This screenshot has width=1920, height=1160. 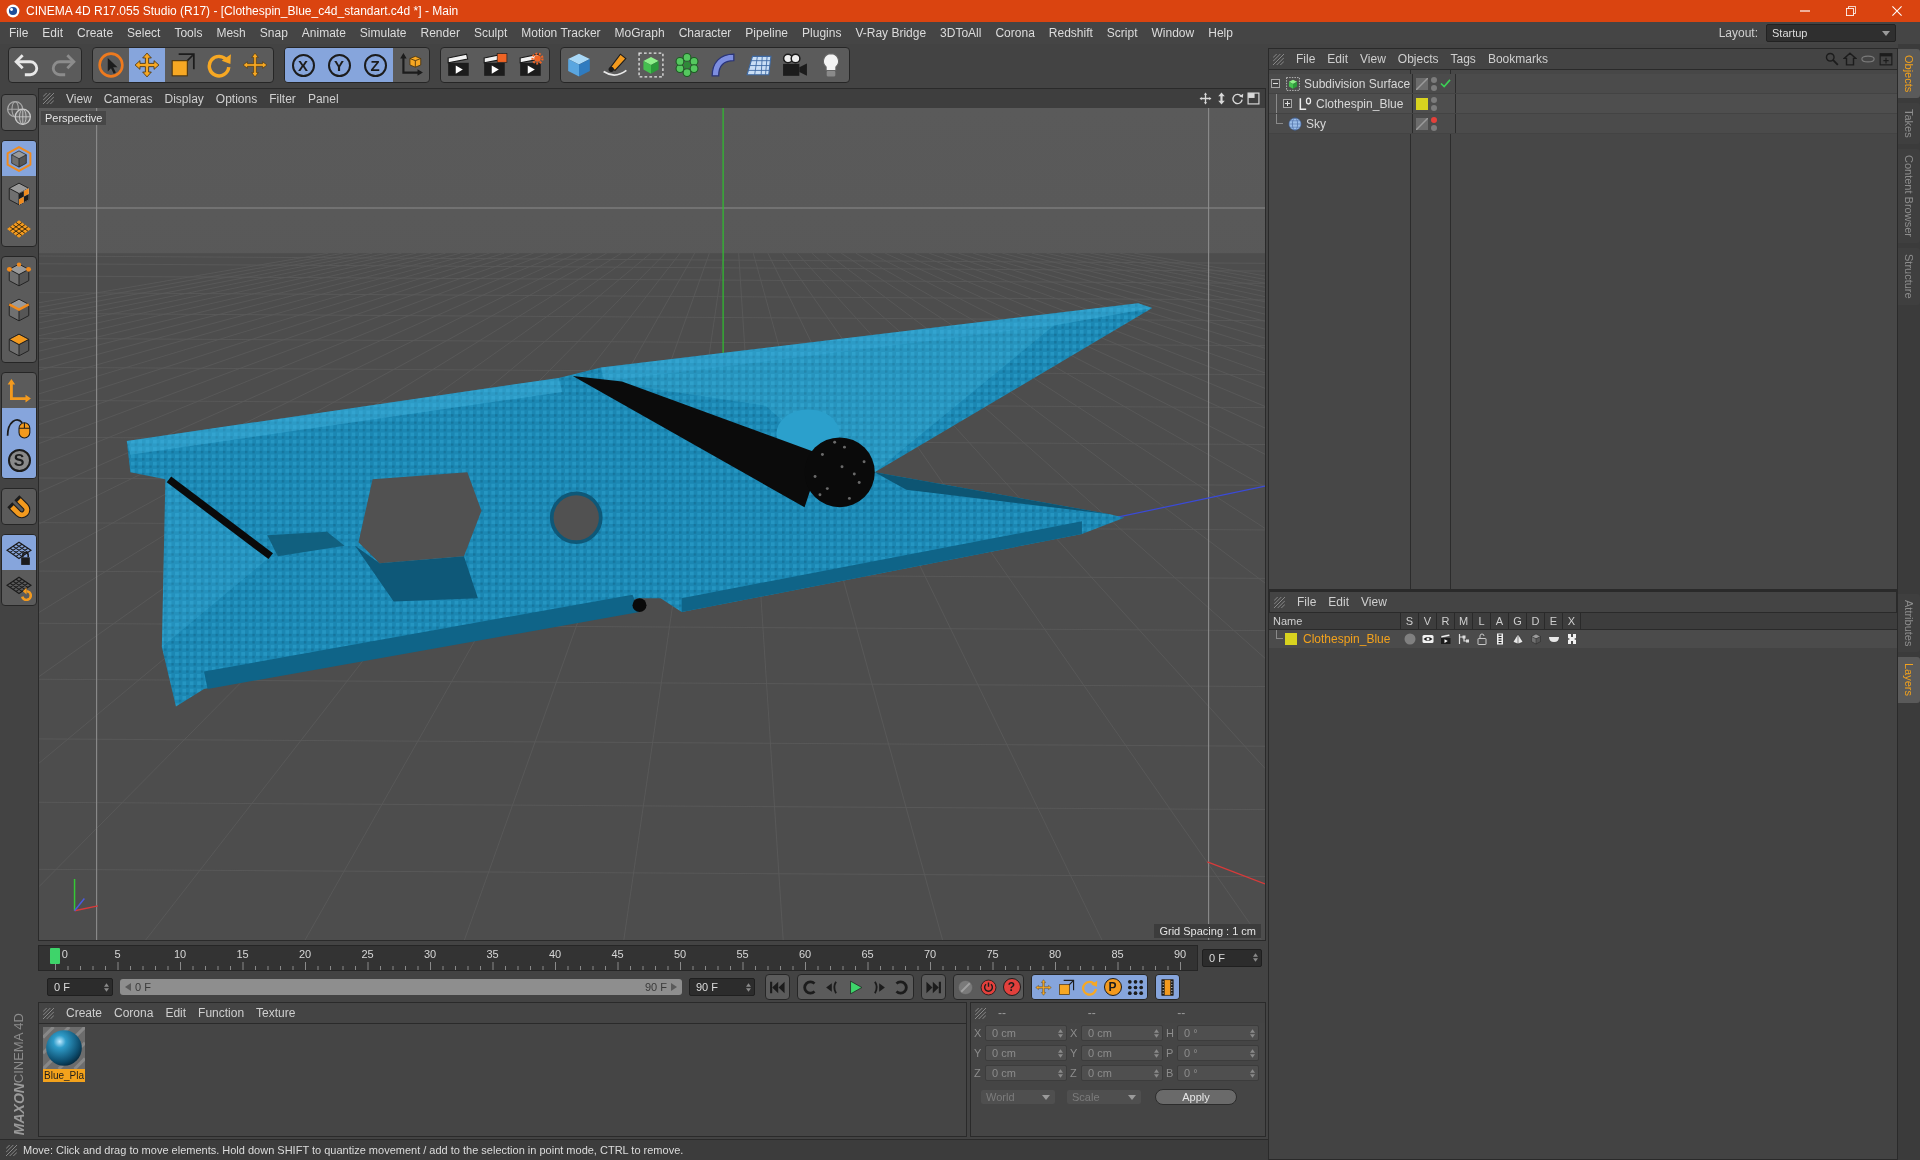 What do you see at coordinates (276, 1013) in the screenshot?
I see `material-menu-item: Texture` at bounding box center [276, 1013].